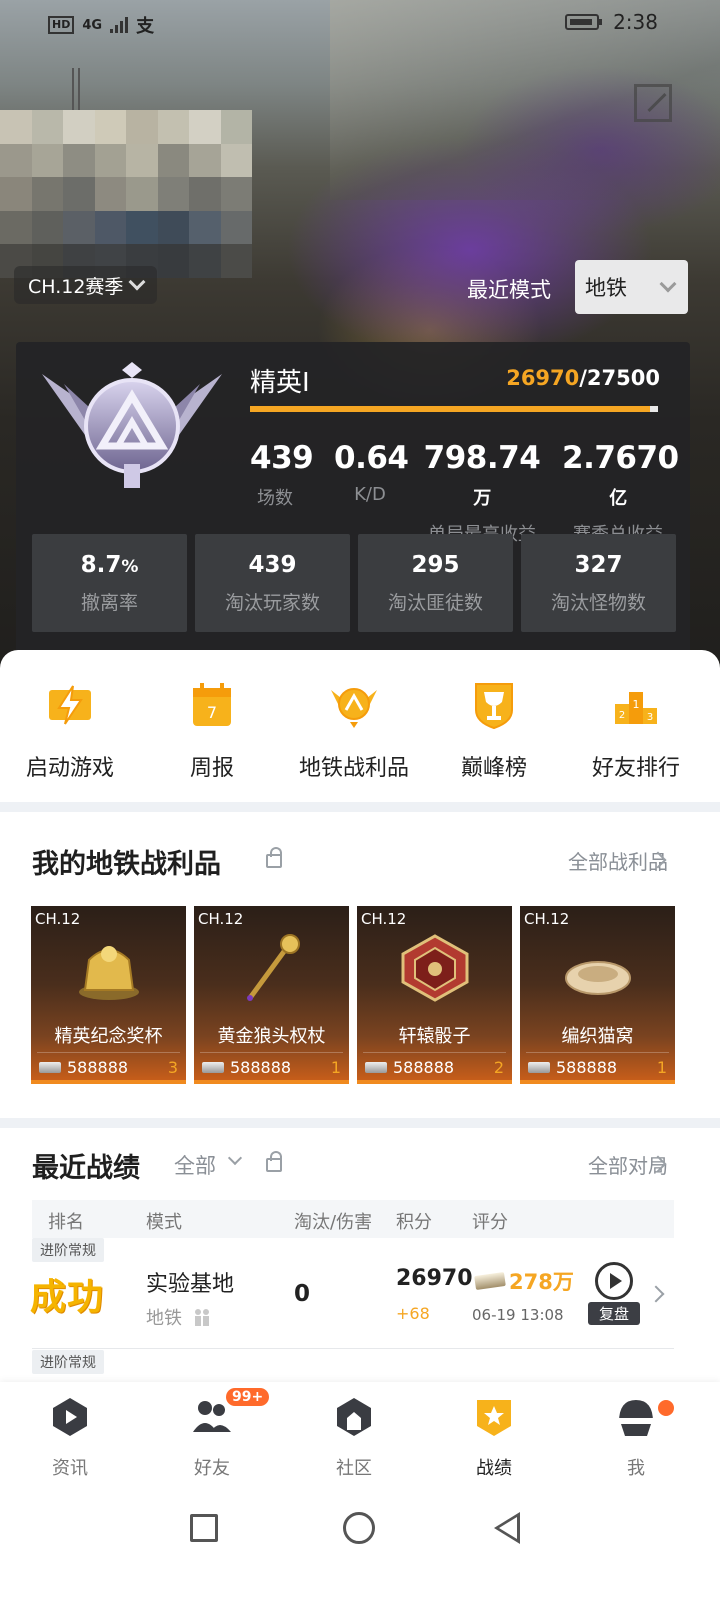  Describe the element at coordinates (164, 1222) in the screenshot. I see `column-mode: 模式` at that location.